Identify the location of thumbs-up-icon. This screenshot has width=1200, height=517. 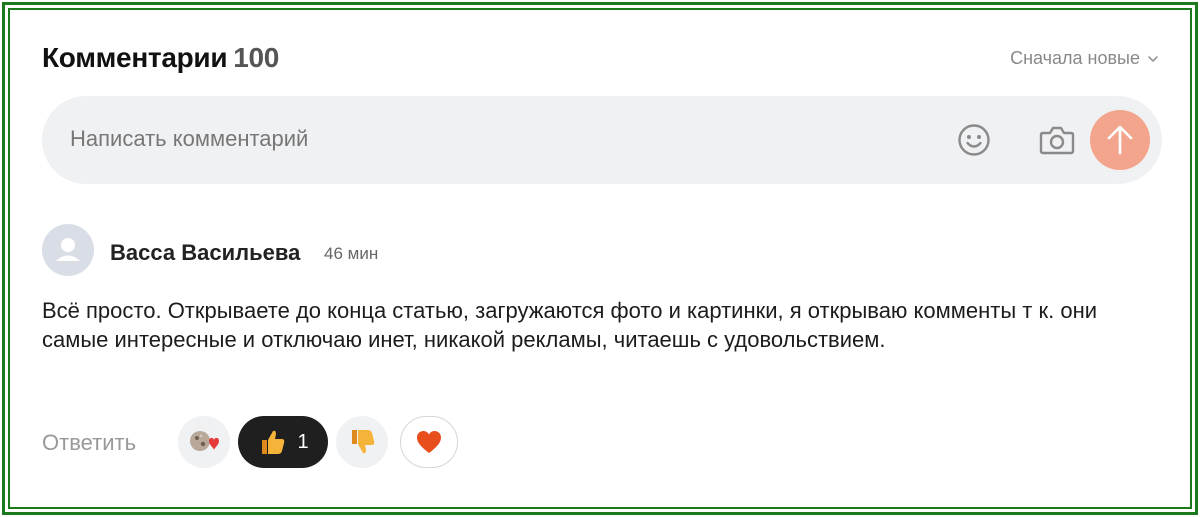
(273, 442).